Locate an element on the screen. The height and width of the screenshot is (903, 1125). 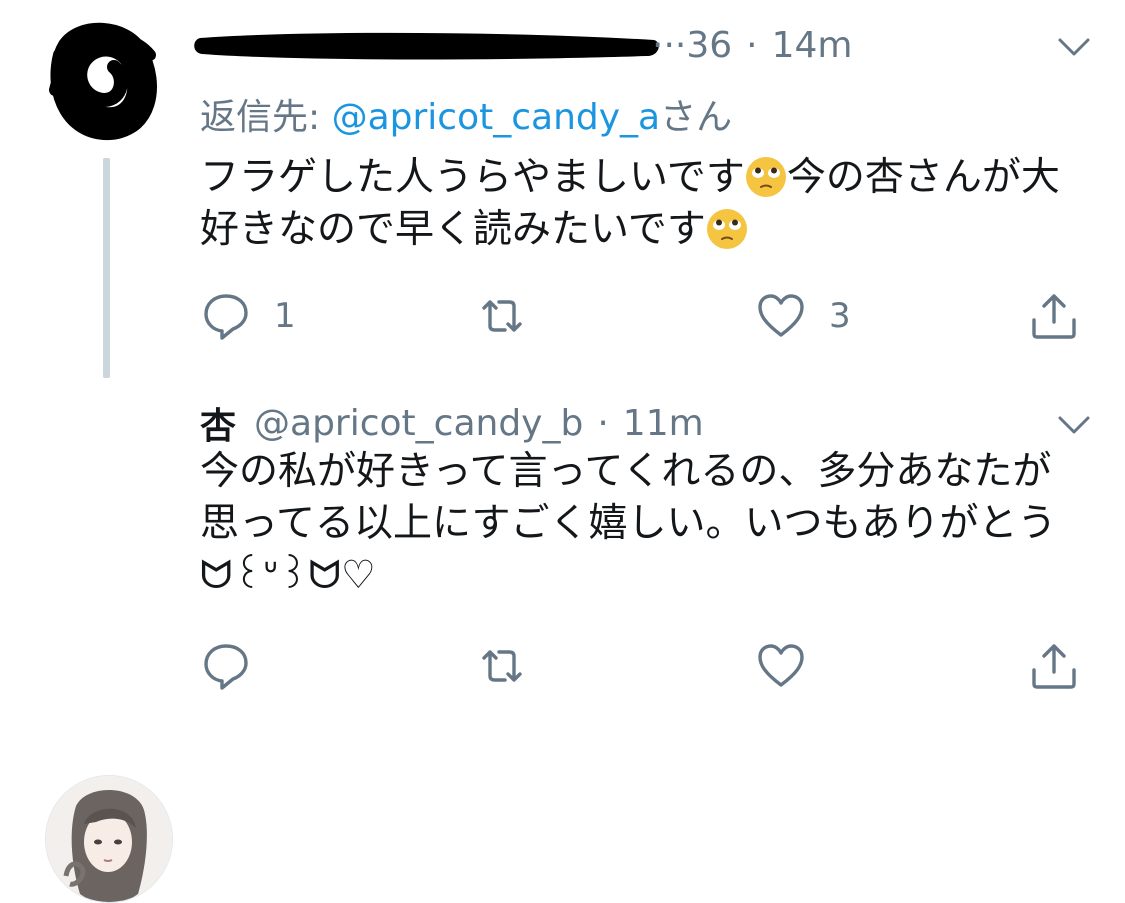
tweet-actions is located at coordinates (645, 665).